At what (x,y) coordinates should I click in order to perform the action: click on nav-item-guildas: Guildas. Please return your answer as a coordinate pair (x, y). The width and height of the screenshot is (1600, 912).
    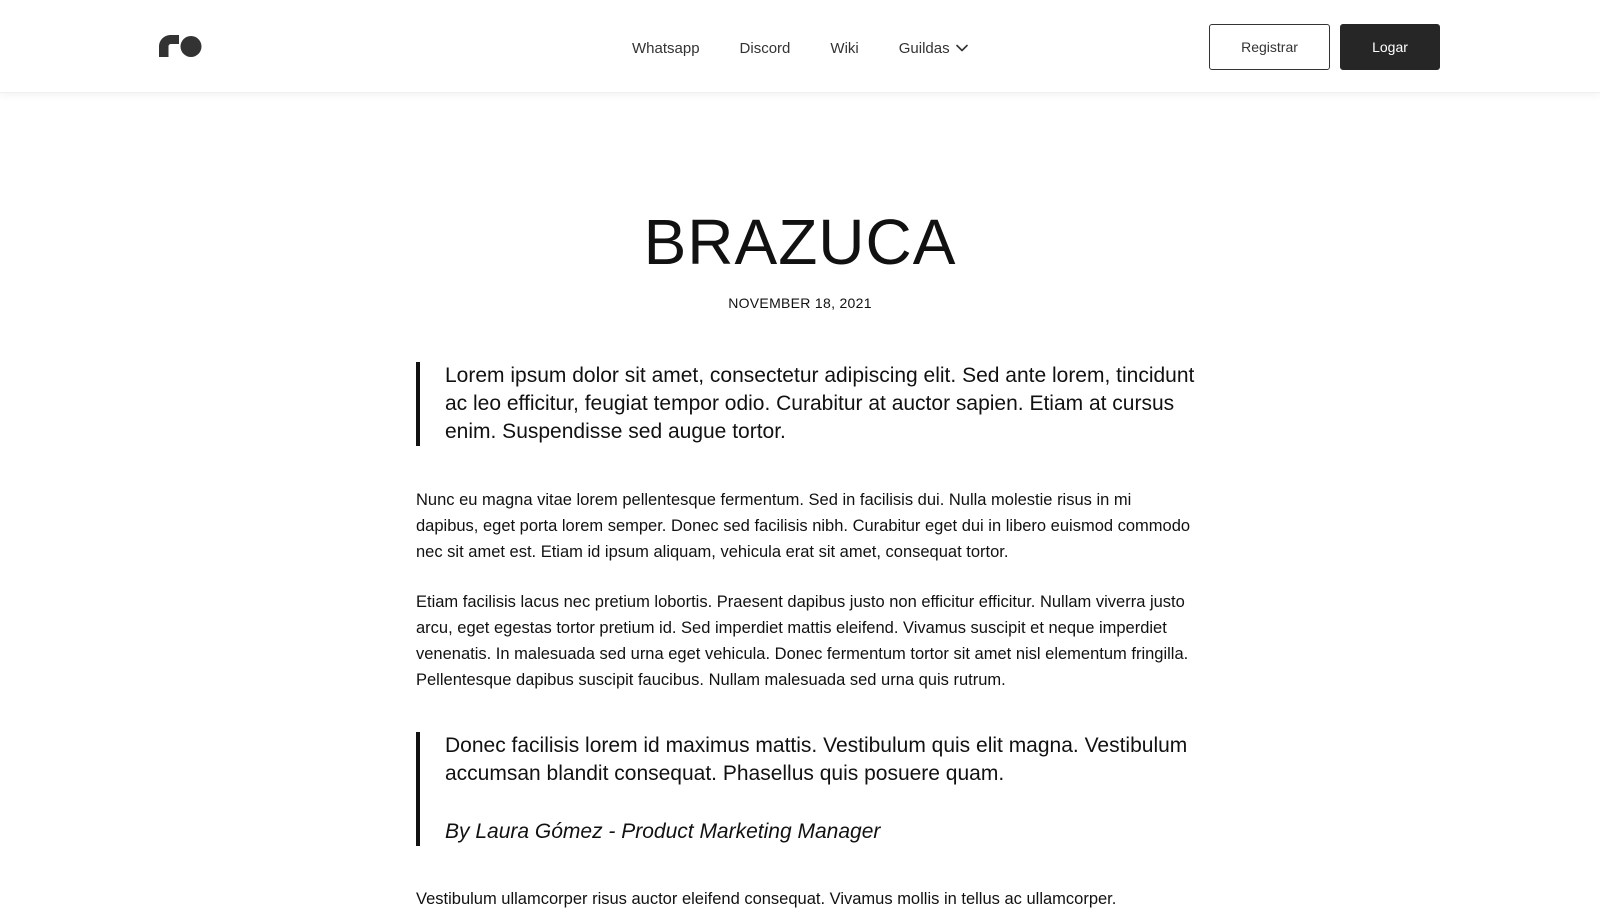
    Looking at the image, I should click on (933, 48).